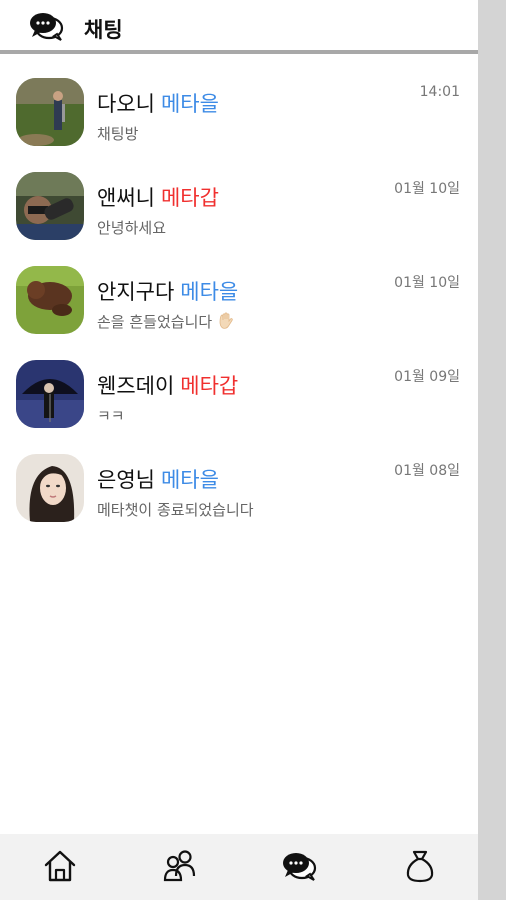 This screenshot has width=506, height=900. I want to click on timestamp: 01월 08일, so click(427, 471).